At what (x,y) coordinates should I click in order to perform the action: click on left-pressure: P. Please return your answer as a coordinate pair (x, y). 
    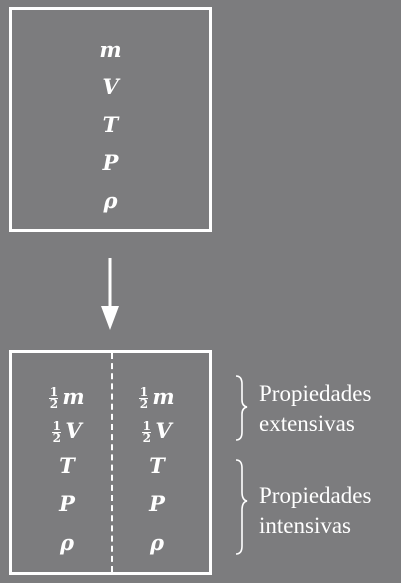
    Looking at the image, I should click on (67, 503).